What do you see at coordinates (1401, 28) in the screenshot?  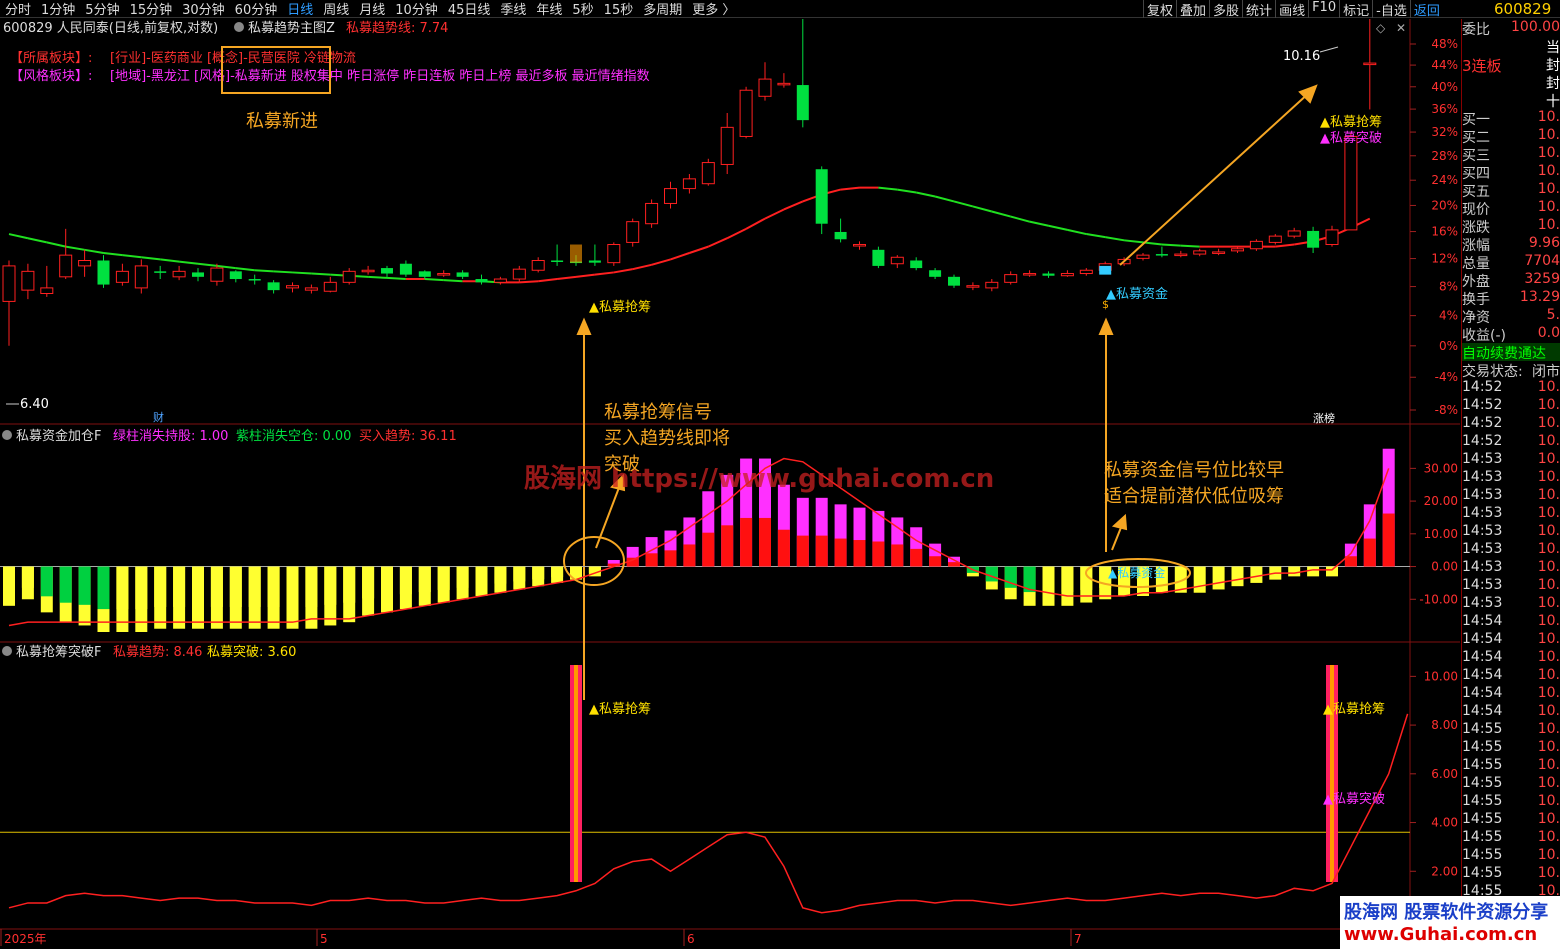 I see `panel-close-icon: ✕` at bounding box center [1401, 28].